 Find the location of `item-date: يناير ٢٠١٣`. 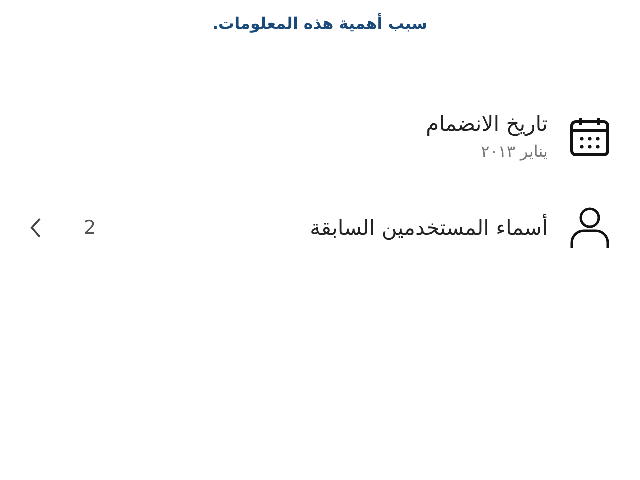

item-date: يناير ٢٠١٣ is located at coordinates (514, 151).